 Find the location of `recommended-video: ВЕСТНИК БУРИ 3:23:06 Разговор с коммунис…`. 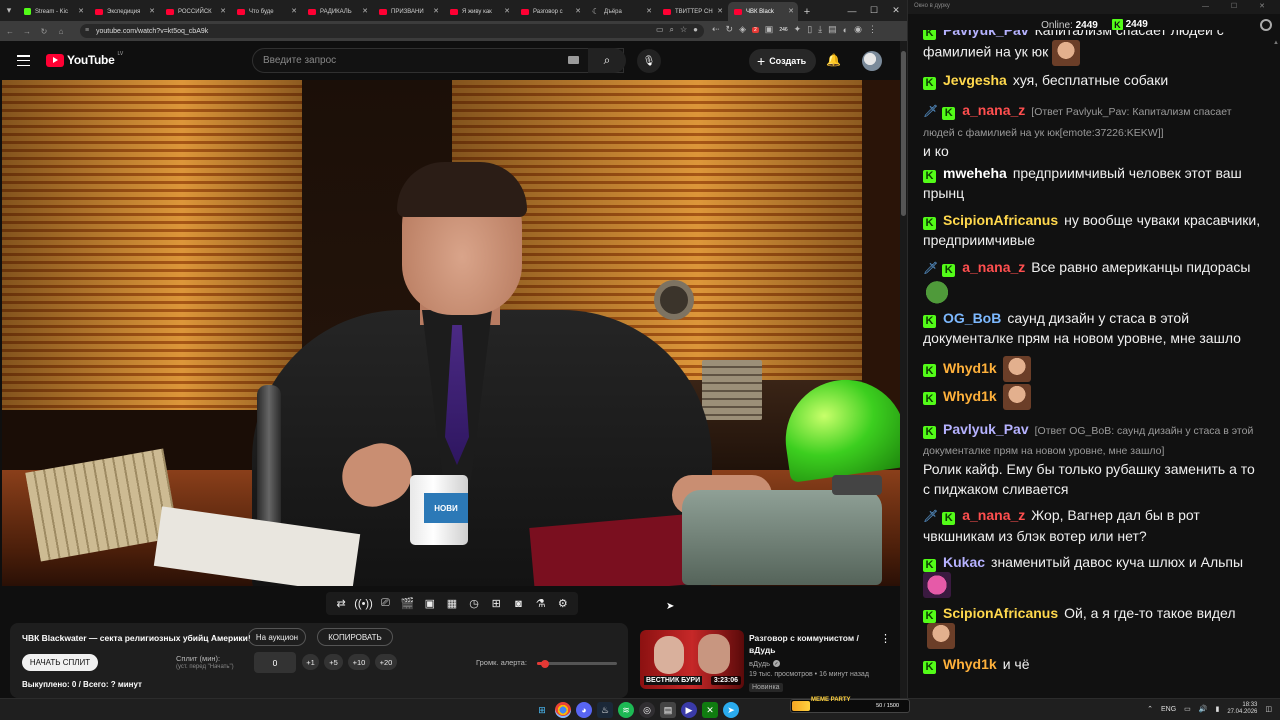

recommended-video: ВЕСТНИК БУРИ 3:23:06 Разговор с коммунис… is located at coordinates (767, 663).